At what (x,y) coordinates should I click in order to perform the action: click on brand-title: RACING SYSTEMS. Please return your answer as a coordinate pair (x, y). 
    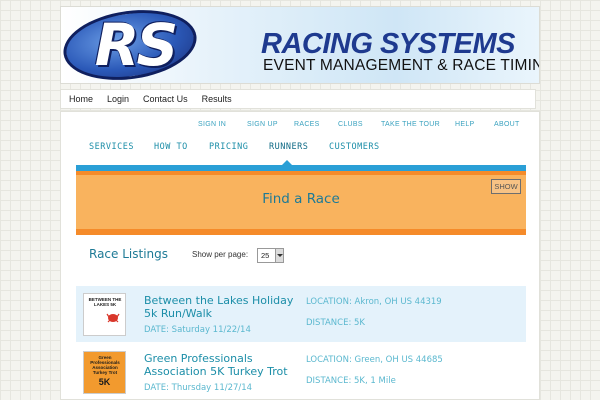
    Looking at the image, I should click on (388, 44).